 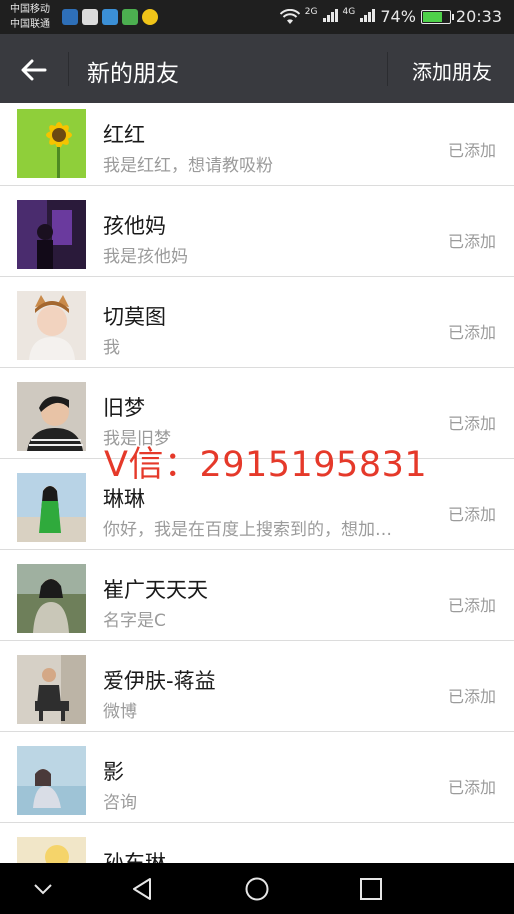 I want to click on network-type-2: 4G, so click(x=349, y=12).